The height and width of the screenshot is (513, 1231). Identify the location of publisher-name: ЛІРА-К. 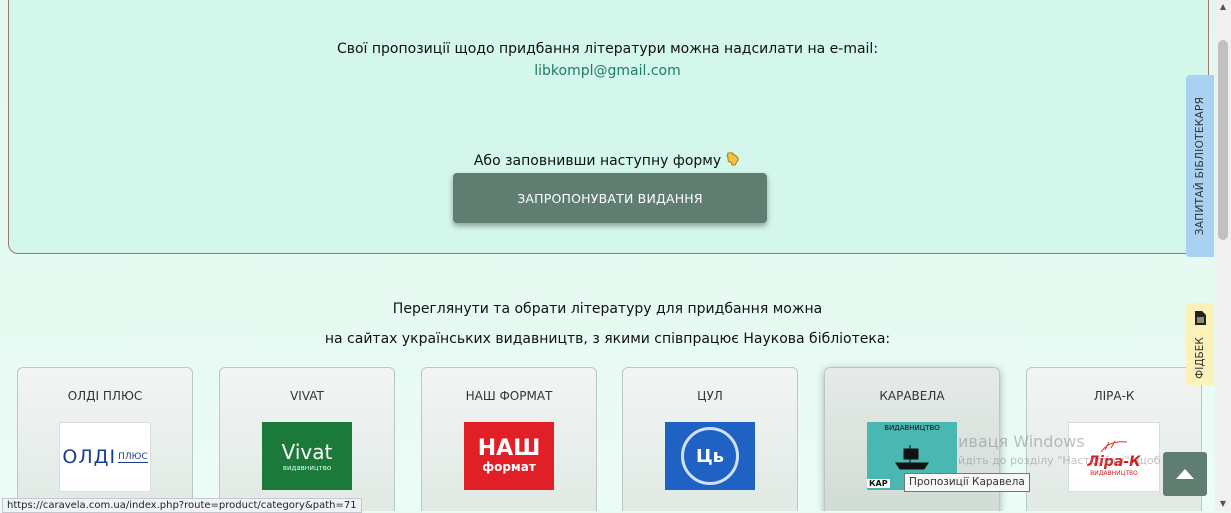
(1114, 396).